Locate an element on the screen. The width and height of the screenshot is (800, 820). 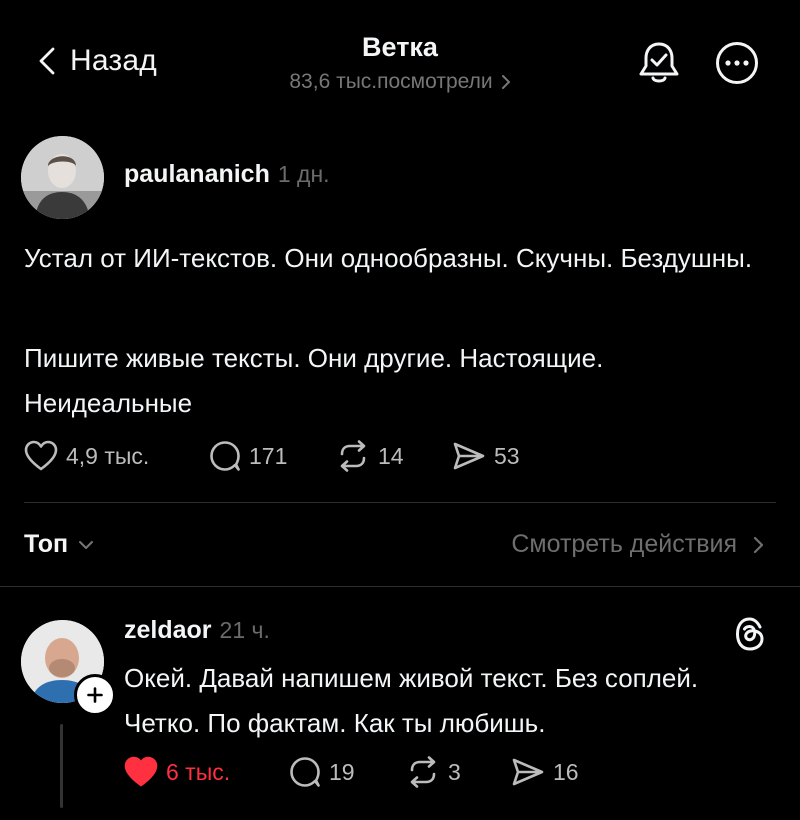
reply-header: zeldaor 21 ч. is located at coordinates (197, 630).